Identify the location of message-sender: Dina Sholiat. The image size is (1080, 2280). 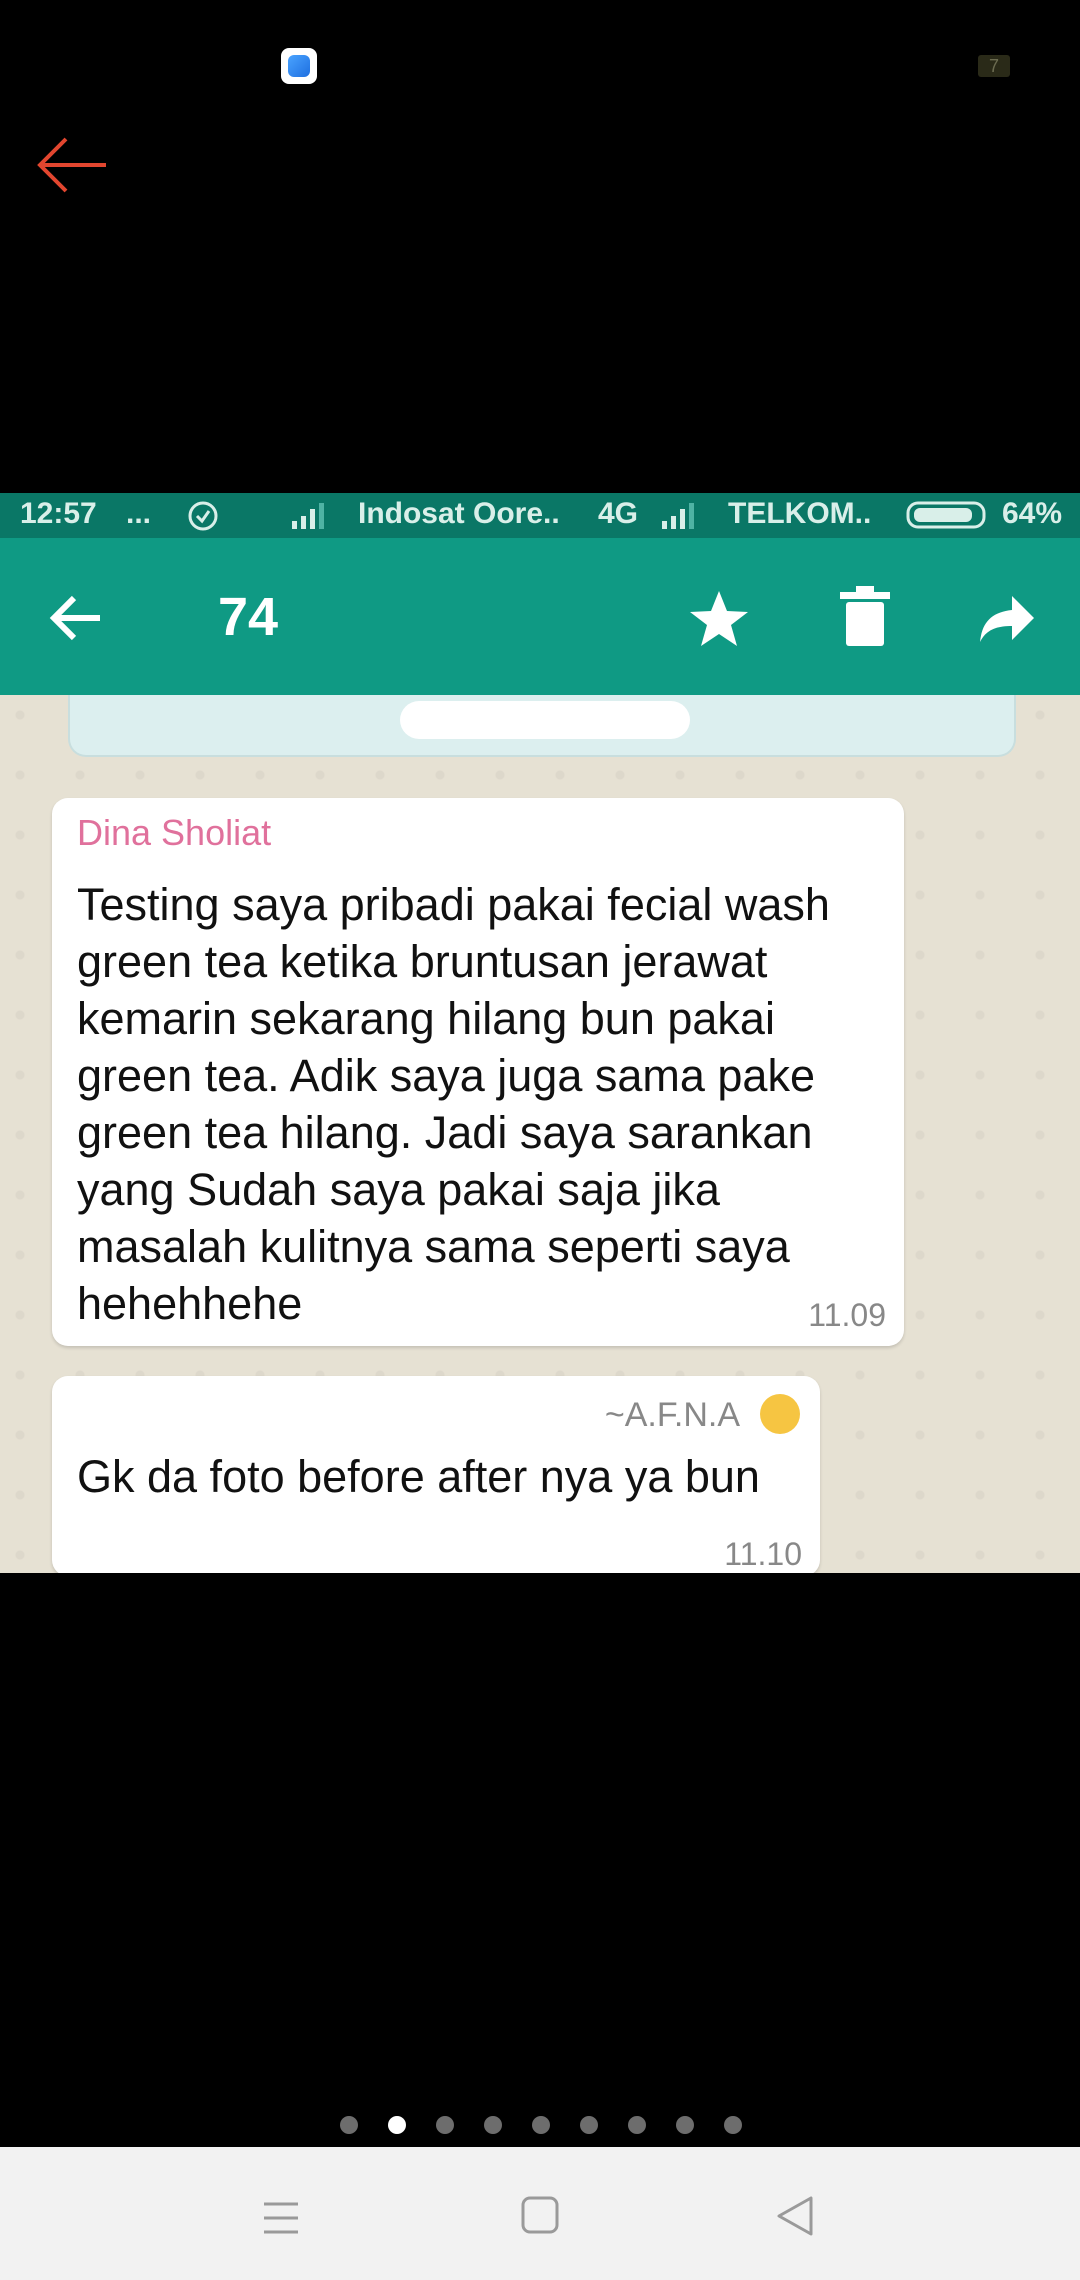
(174, 832).